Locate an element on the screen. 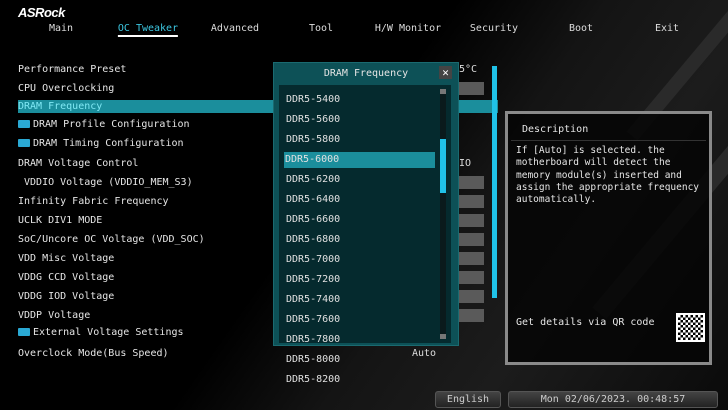  setting-row: DRAM Profile Configuration is located at coordinates (104, 124).